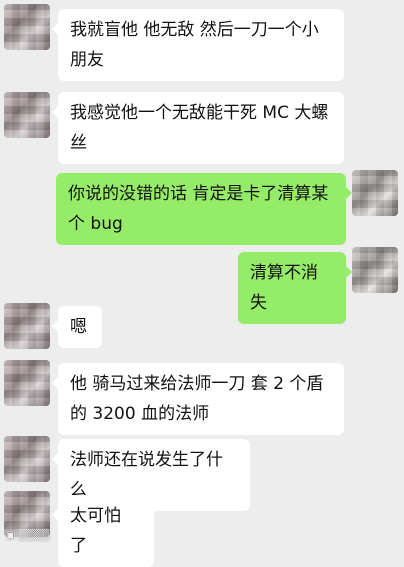 Image resolution: width=404 pixels, height=567 pixels. I want to click on incoming-message-bubble: 他 骑马过来给法师一刀 套 2 个盾的 3200 血的法师, so click(198, 399).